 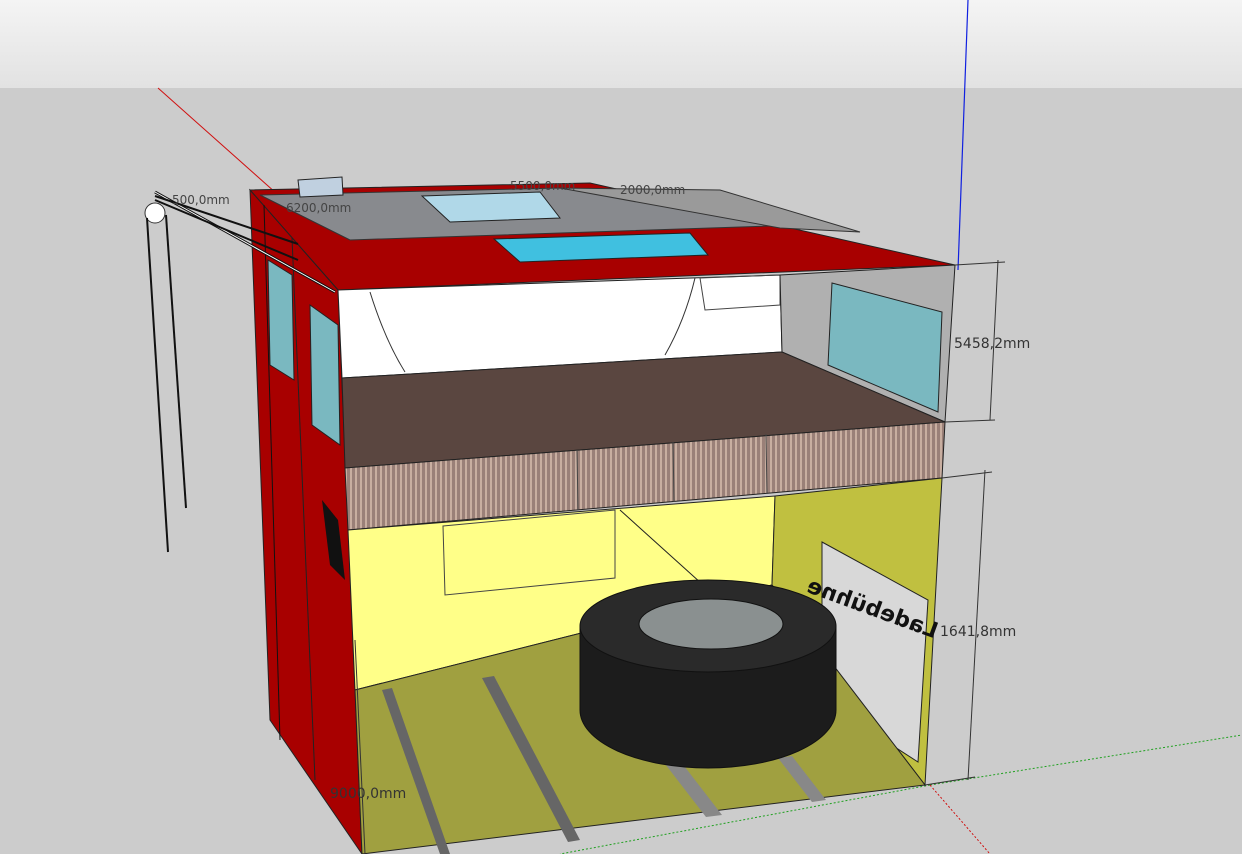 I want to click on green-axis, so click(x=1085, y=760).